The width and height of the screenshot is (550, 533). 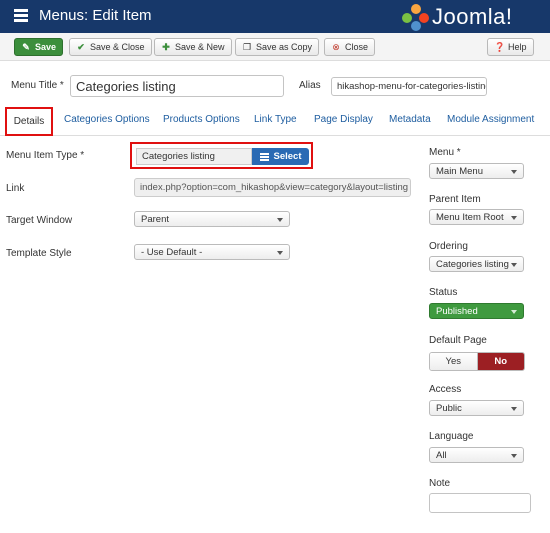 I want to click on template-style-label: Template Style, so click(x=39, y=253).